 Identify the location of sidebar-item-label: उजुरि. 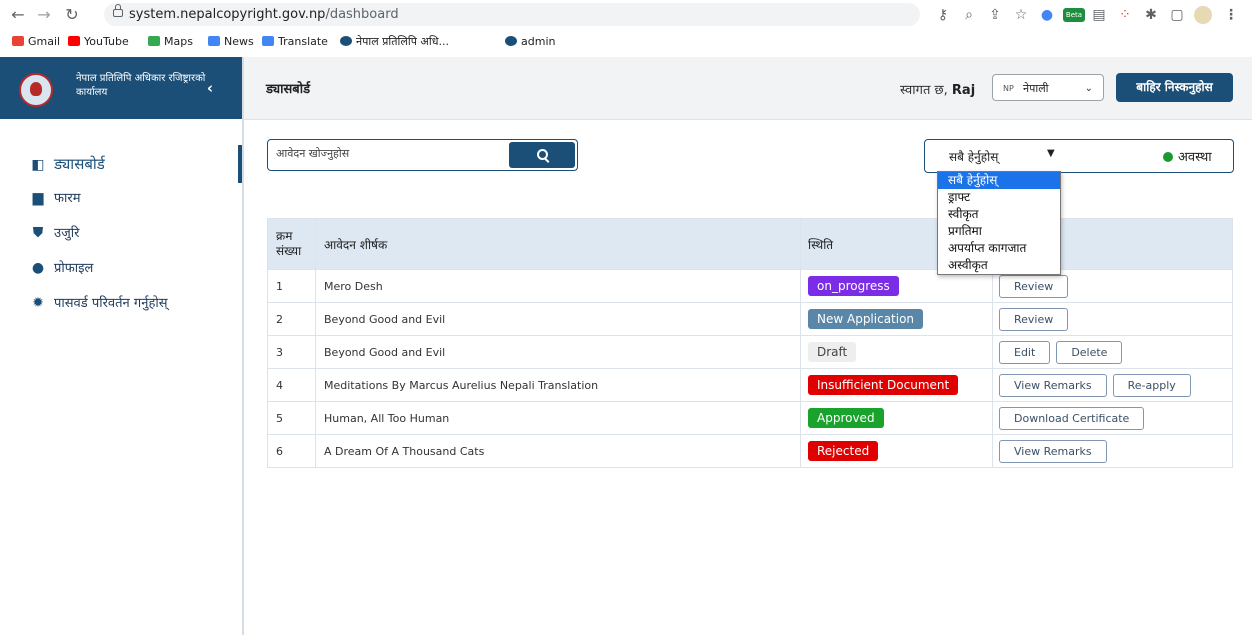
(67, 233).